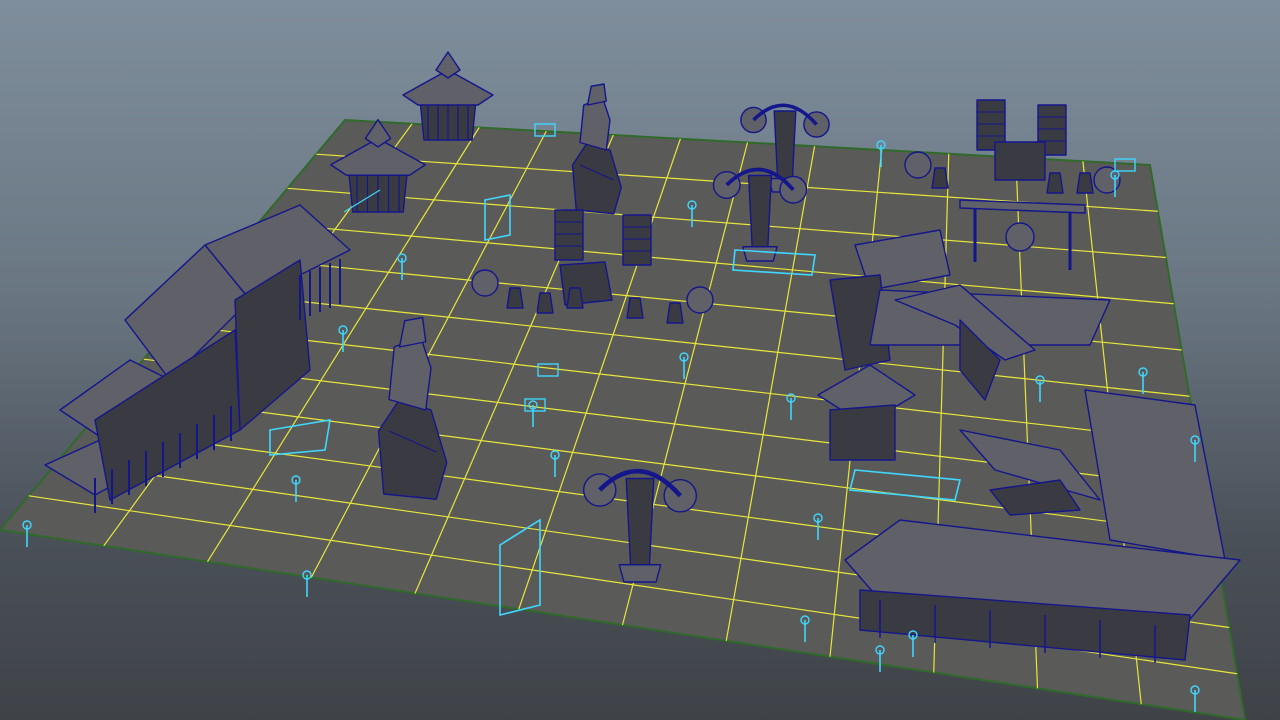 The height and width of the screenshot is (720, 1280). Describe the element at coordinates (596, 94) in the screenshot. I see `statue-head` at that location.